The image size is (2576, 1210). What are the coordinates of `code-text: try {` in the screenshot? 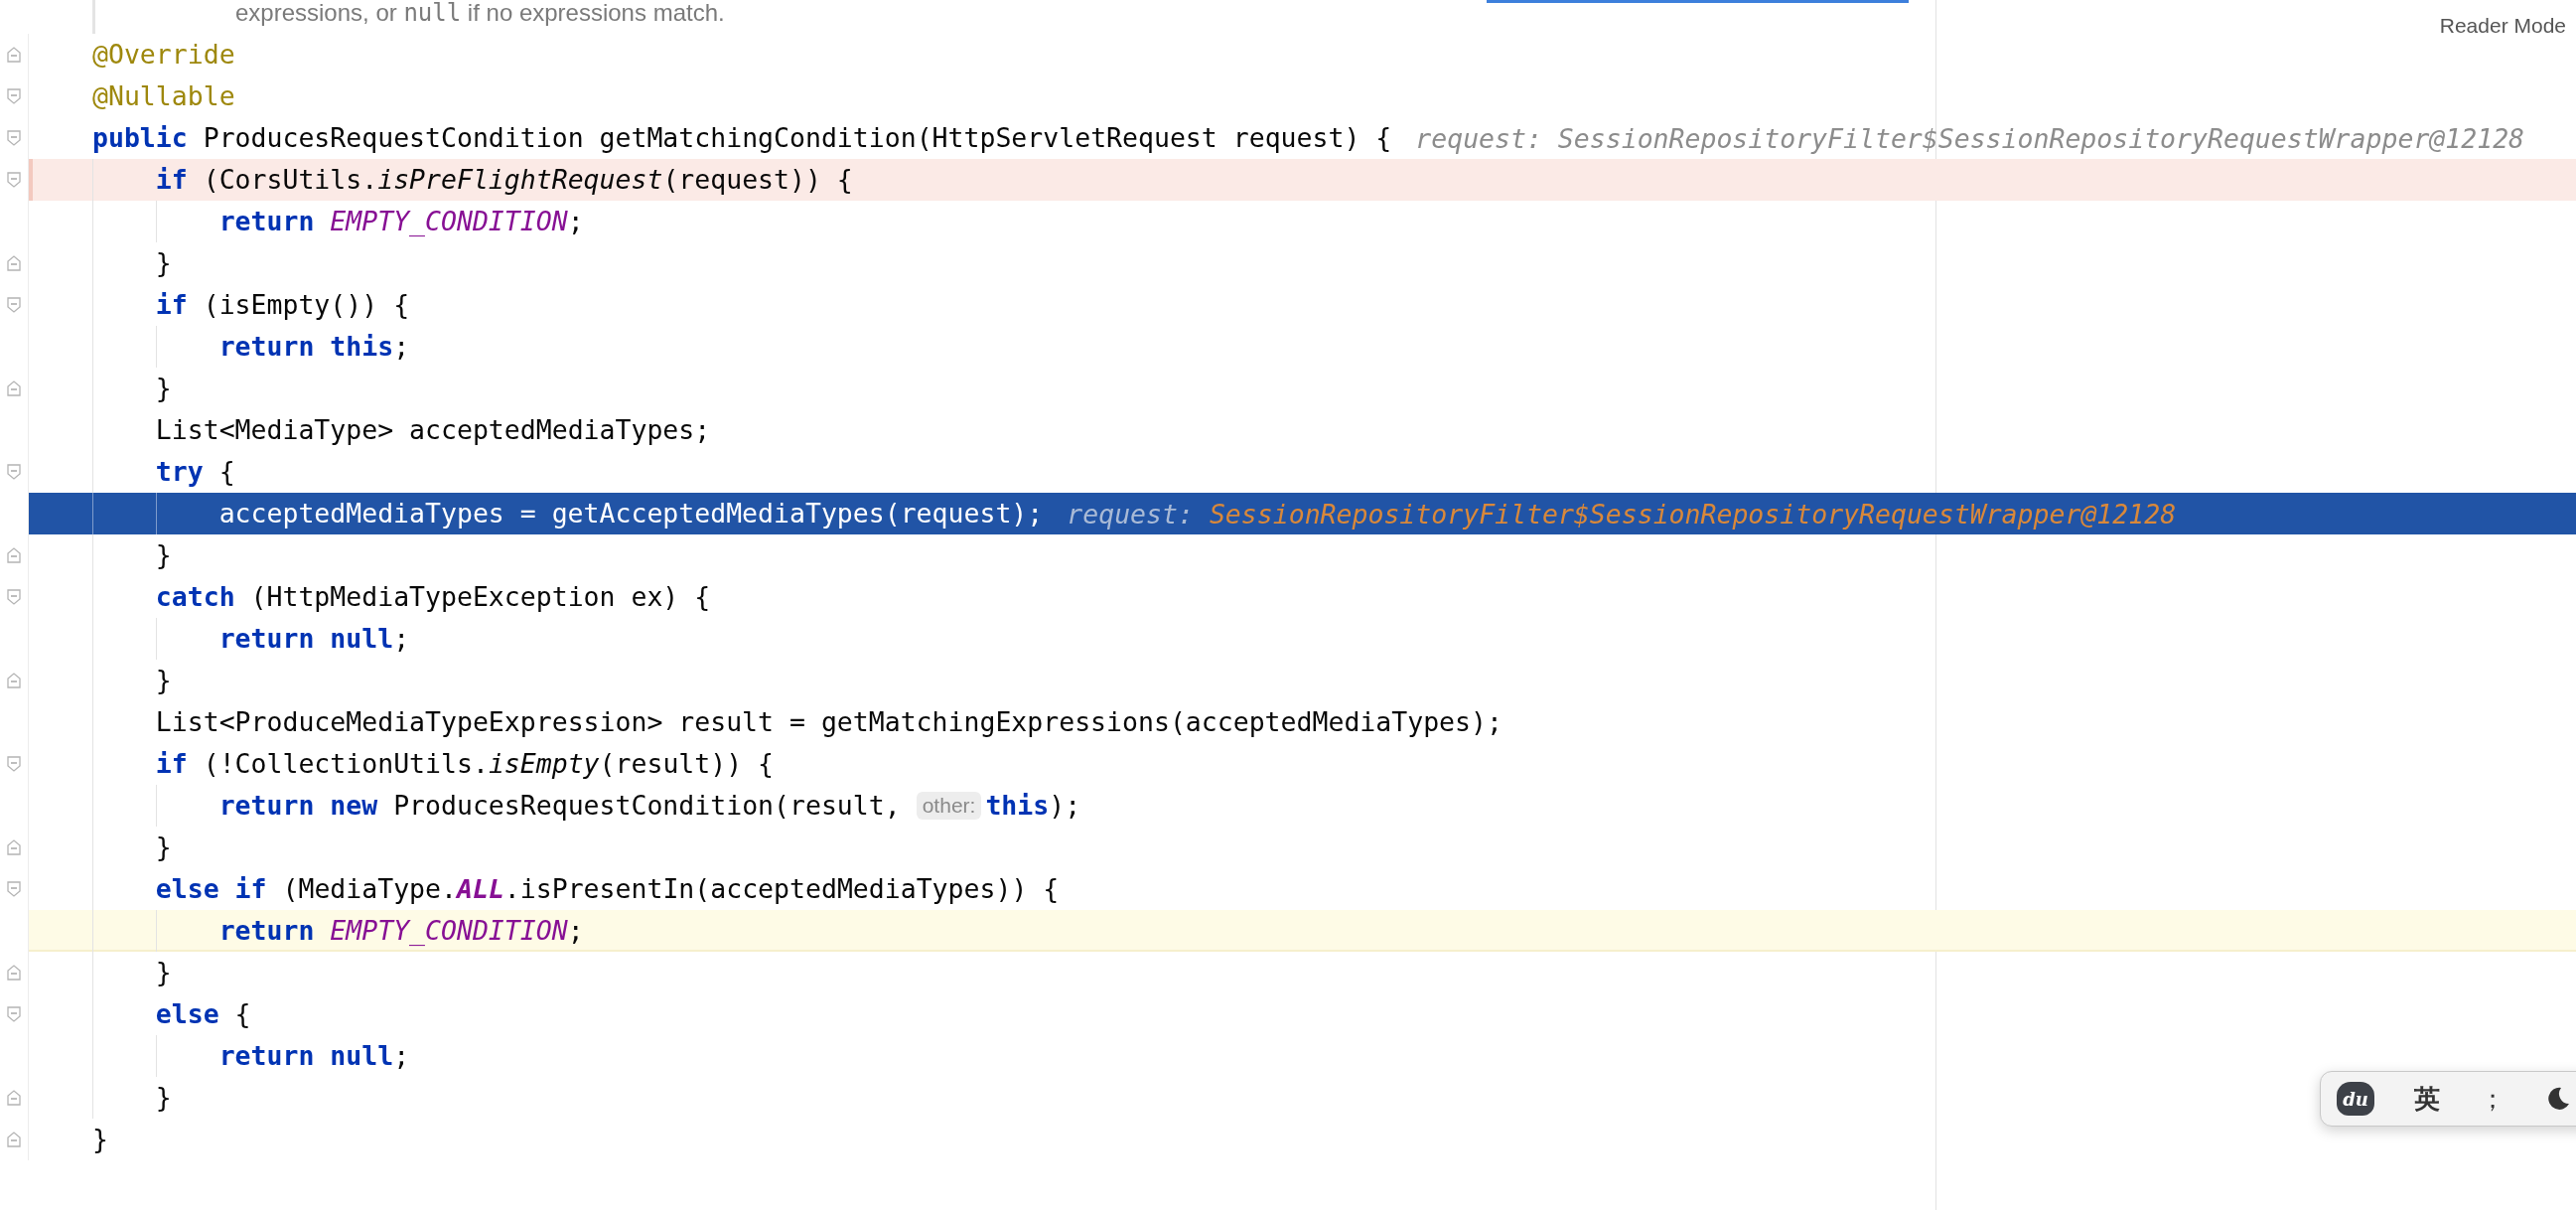 It's located at (195, 472).